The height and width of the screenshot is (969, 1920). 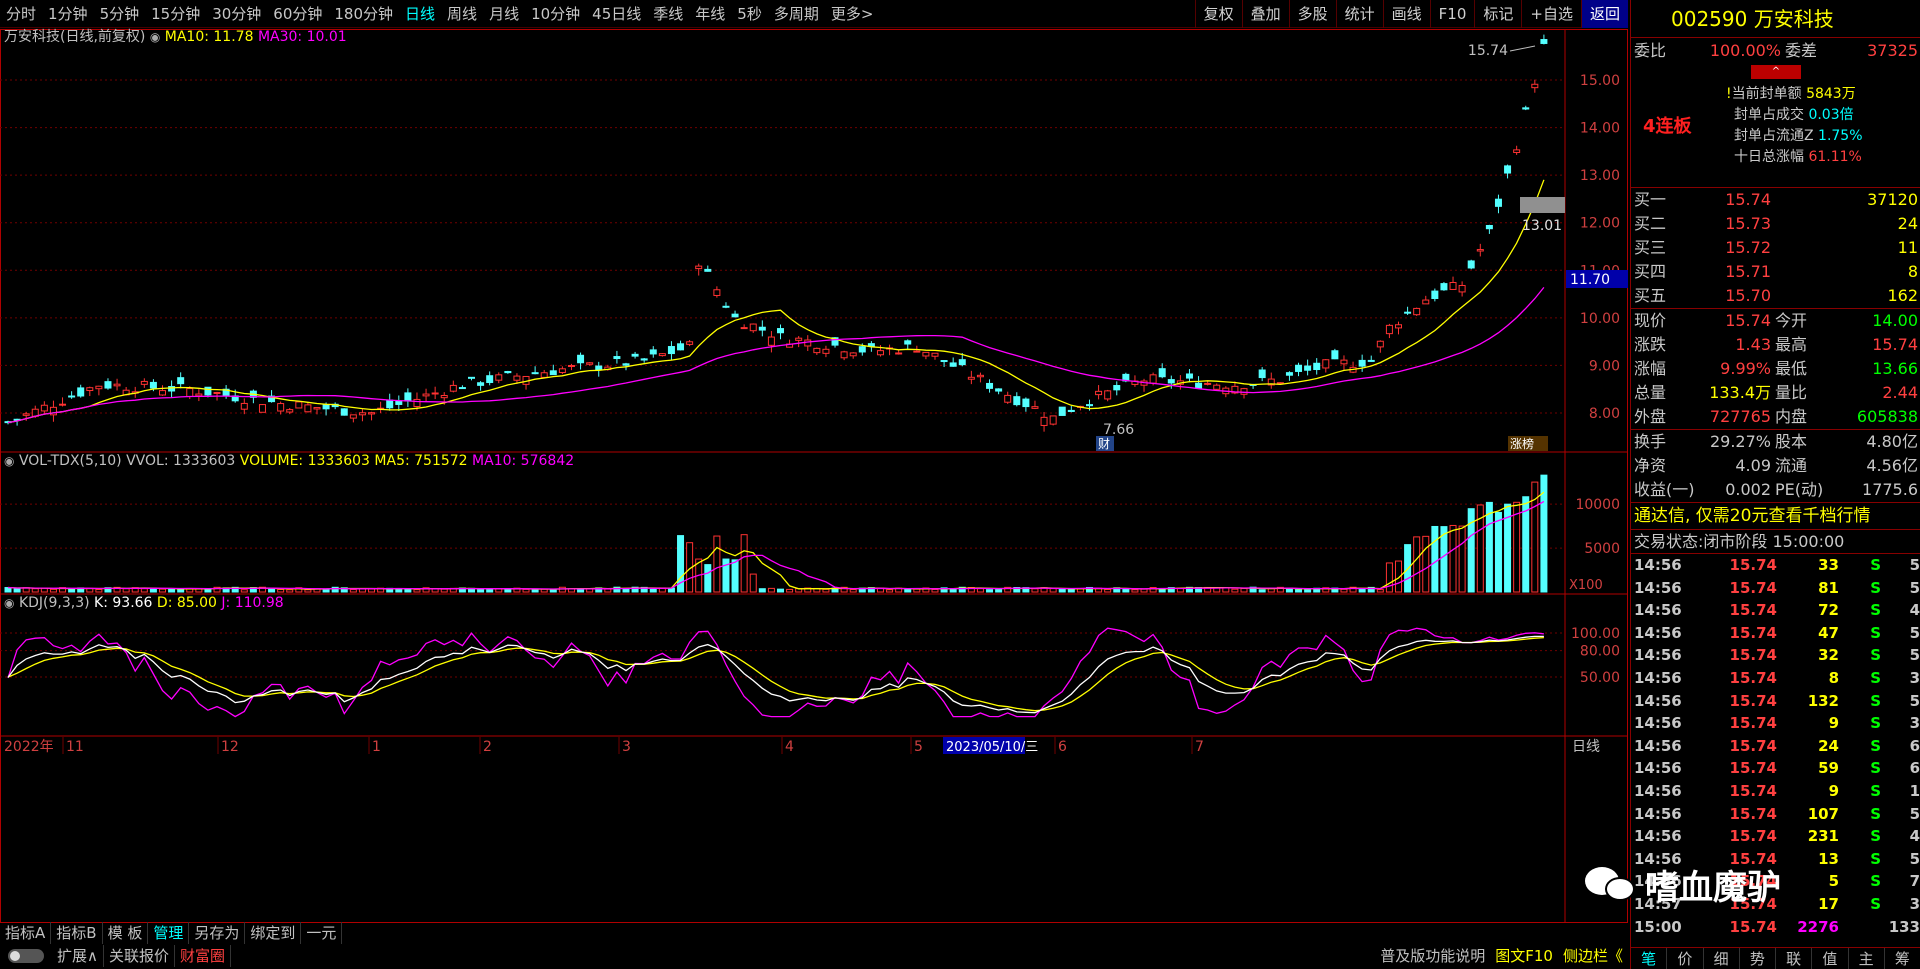 I want to click on bottom-button-2: 模 板, so click(x=126, y=933).